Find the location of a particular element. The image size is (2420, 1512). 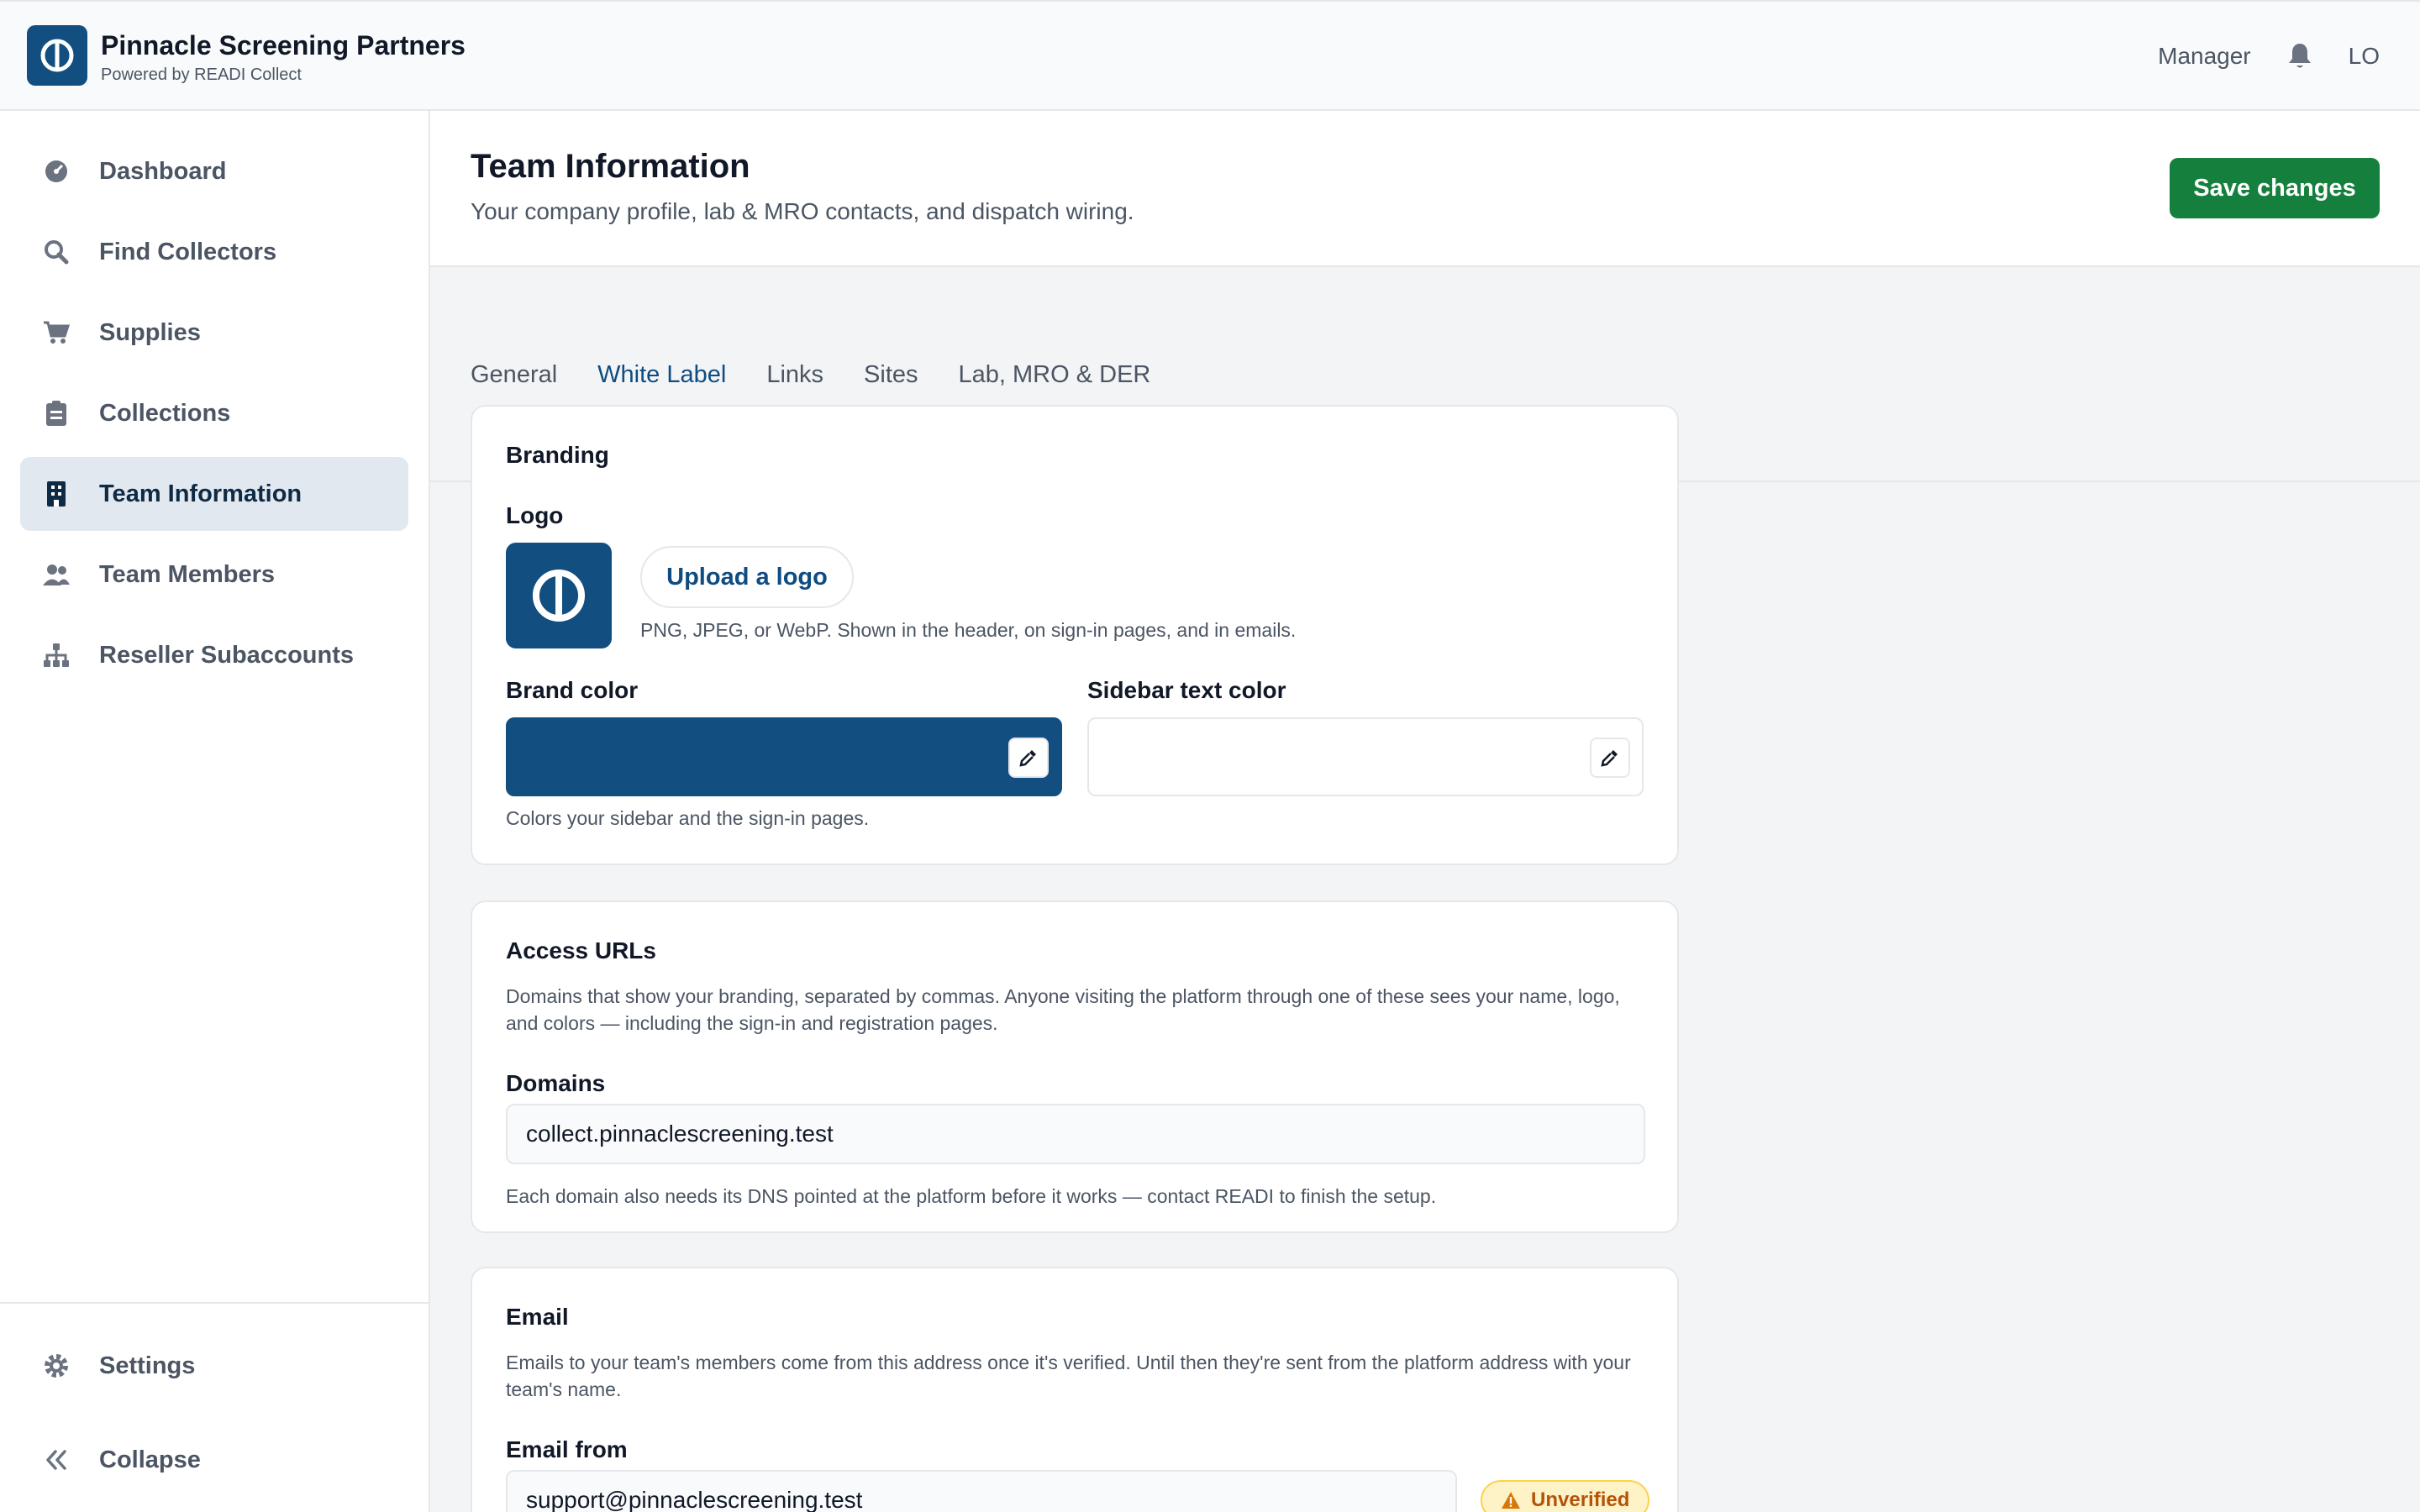

email-title: Email is located at coordinates (537, 1317).